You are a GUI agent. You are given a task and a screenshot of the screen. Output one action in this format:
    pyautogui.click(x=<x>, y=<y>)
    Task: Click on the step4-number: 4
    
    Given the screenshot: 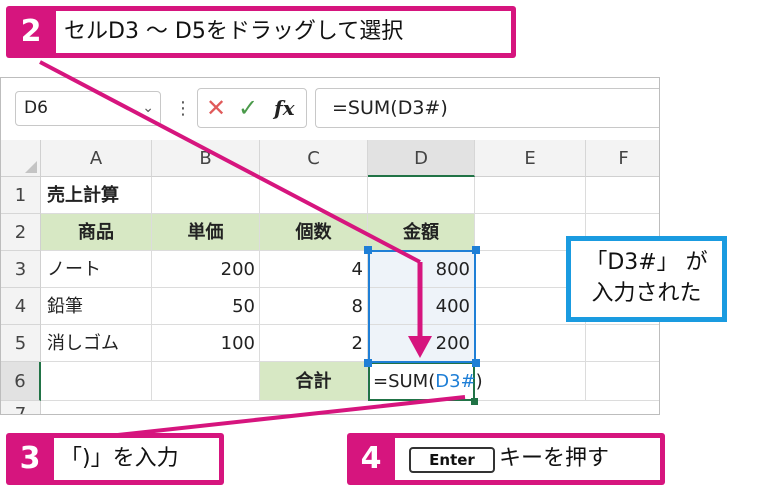 What is the action you would take?
    pyautogui.click(x=371, y=458)
    